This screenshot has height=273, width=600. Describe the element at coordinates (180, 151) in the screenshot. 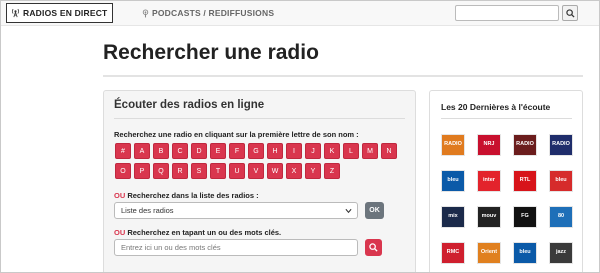

I see `letter-button: C` at that location.